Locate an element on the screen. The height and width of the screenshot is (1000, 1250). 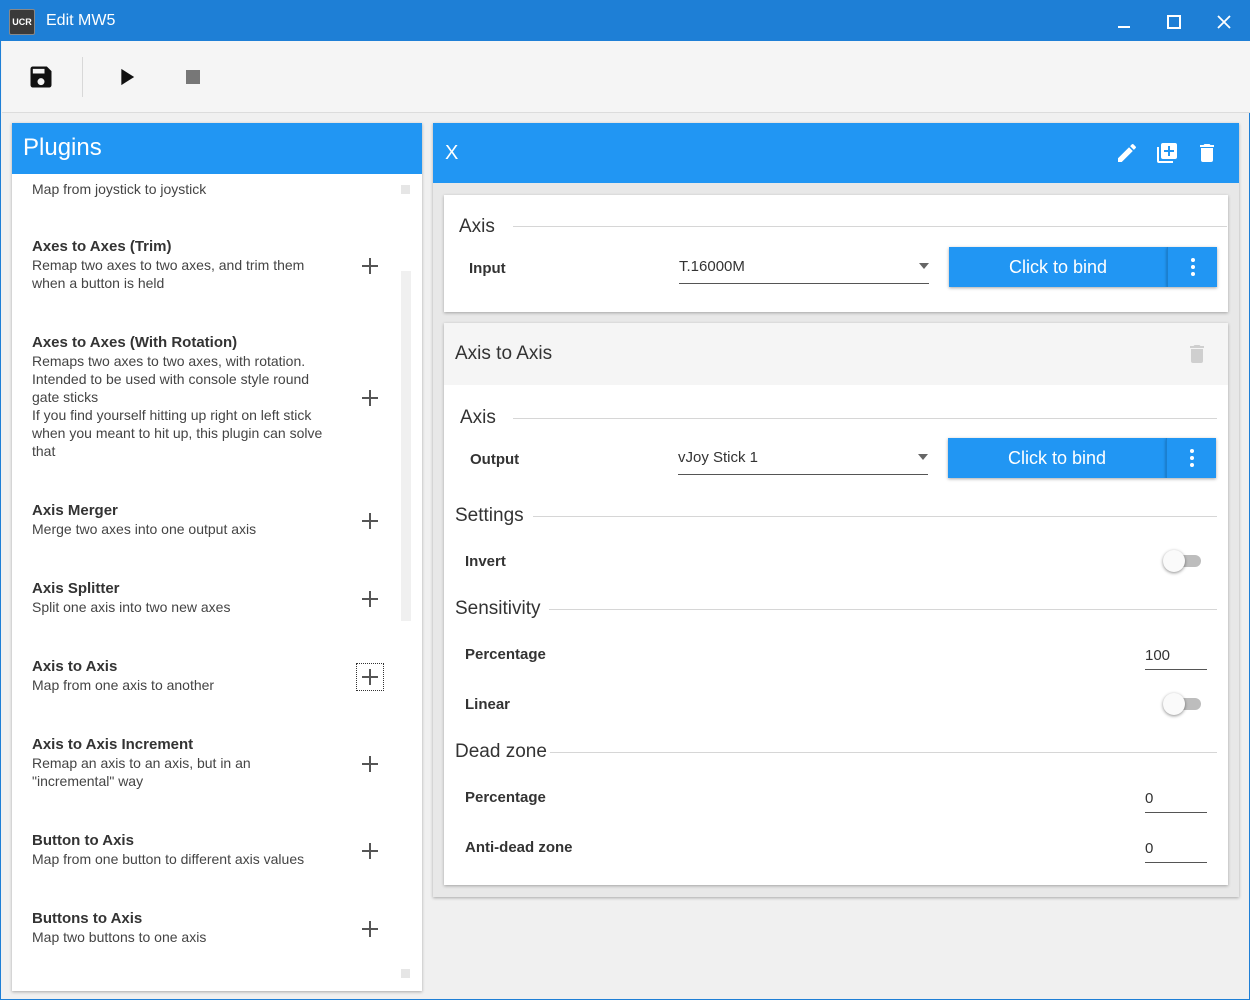
scroll-down-arrow is located at coordinates (405, 973).